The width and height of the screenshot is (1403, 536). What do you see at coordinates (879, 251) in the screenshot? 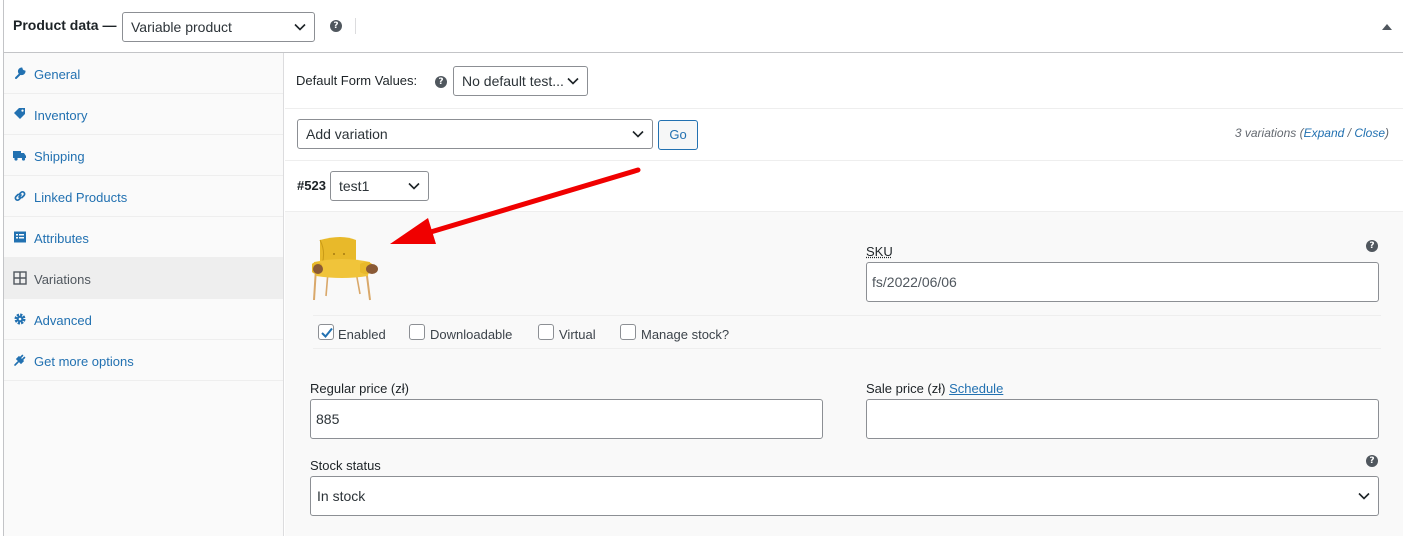
I see `sku-label: SKU` at bounding box center [879, 251].